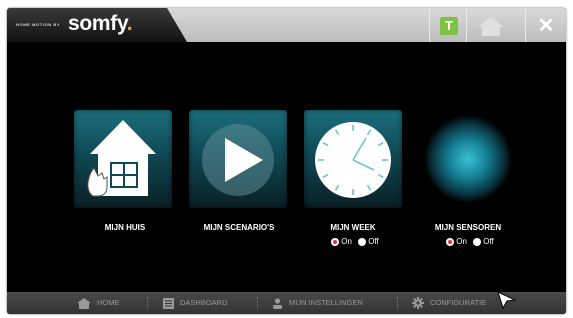  Describe the element at coordinates (168, 303) in the screenshot. I see `dashboard-icon` at that location.